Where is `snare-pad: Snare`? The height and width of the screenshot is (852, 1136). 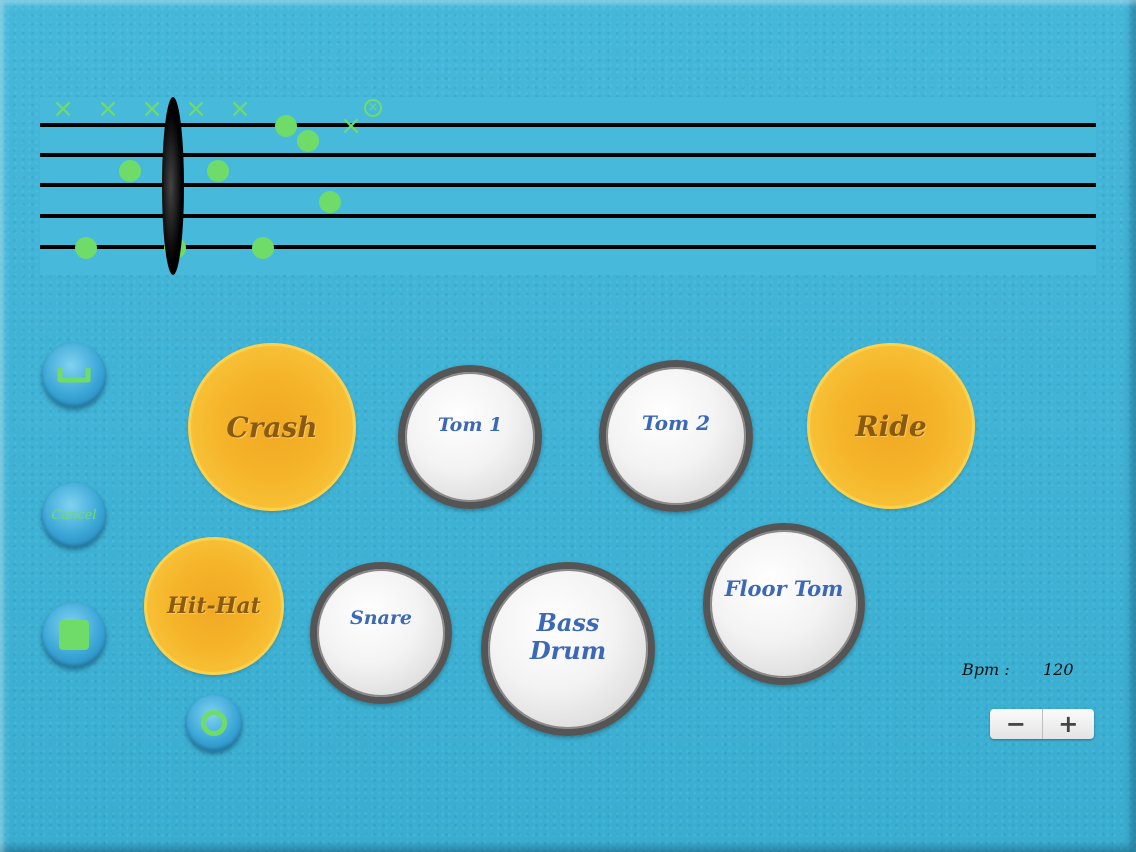 snare-pad: Snare is located at coordinates (381, 633).